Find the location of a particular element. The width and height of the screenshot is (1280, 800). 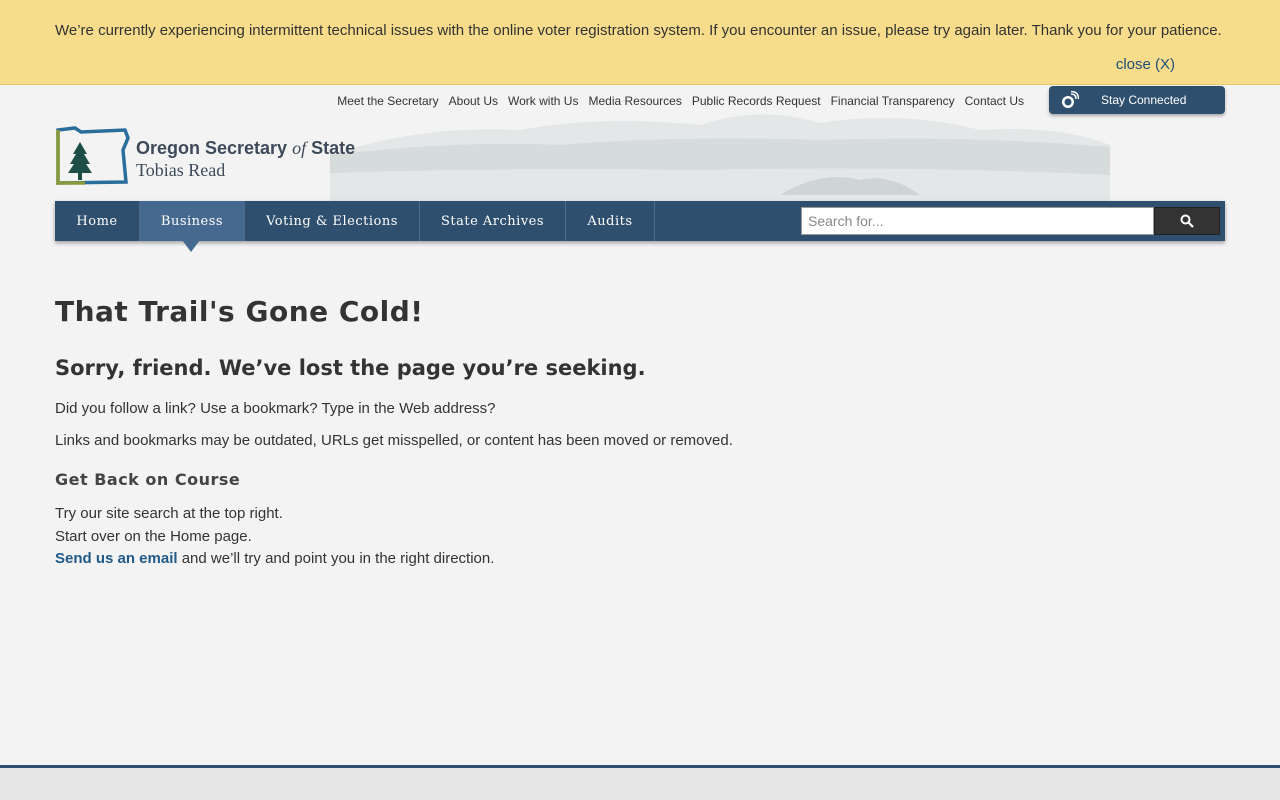

search-input is located at coordinates (977, 221).